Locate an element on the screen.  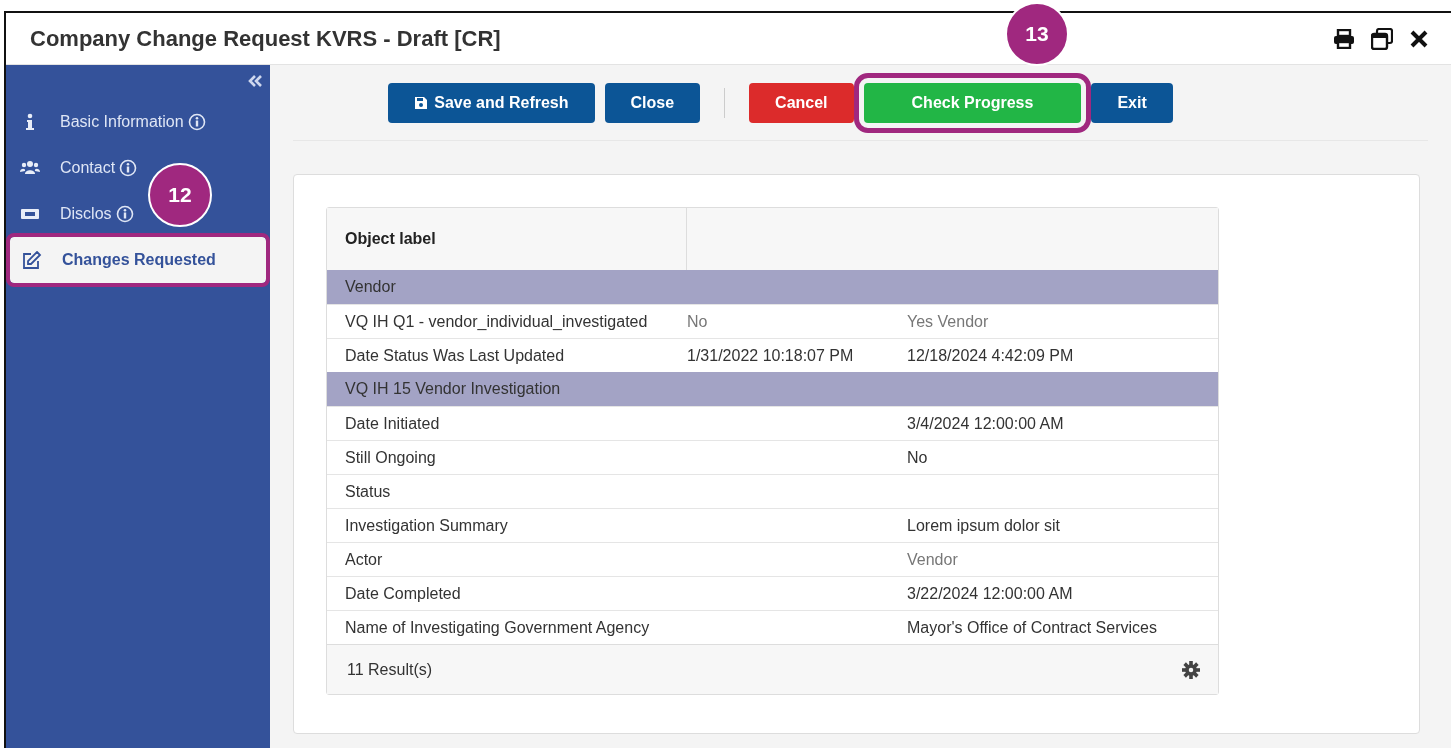
new-value: Vendor is located at coordinates (932, 559).